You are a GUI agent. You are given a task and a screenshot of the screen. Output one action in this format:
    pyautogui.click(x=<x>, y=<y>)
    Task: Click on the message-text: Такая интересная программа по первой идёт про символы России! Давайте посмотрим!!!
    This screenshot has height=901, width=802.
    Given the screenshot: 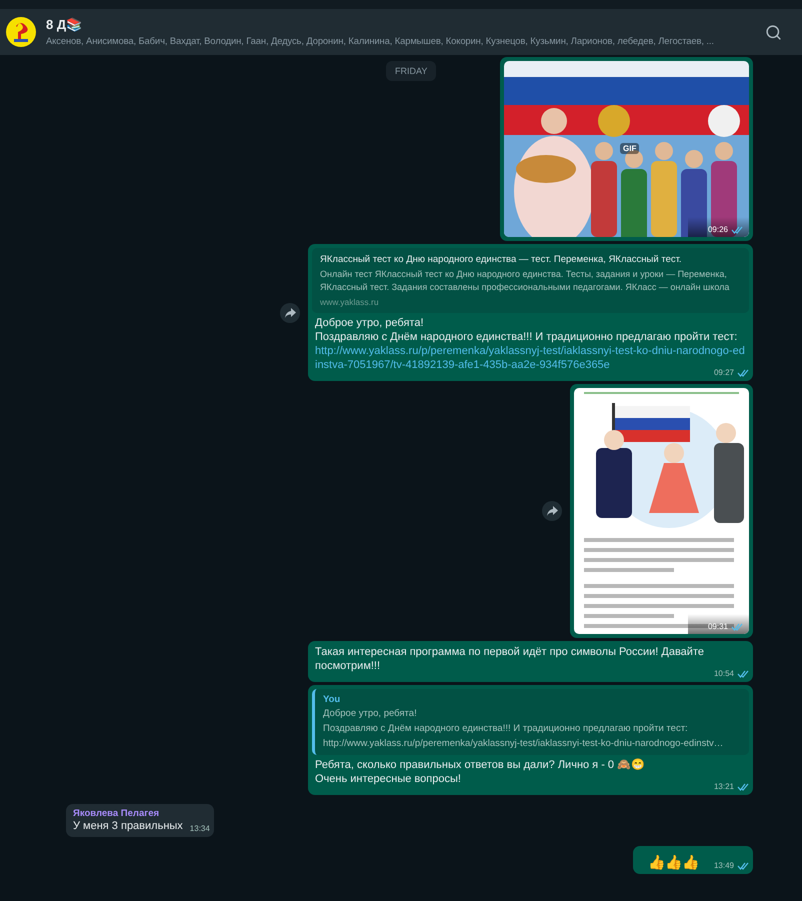 What is the action you would take?
    pyautogui.click(x=510, y=659)
    